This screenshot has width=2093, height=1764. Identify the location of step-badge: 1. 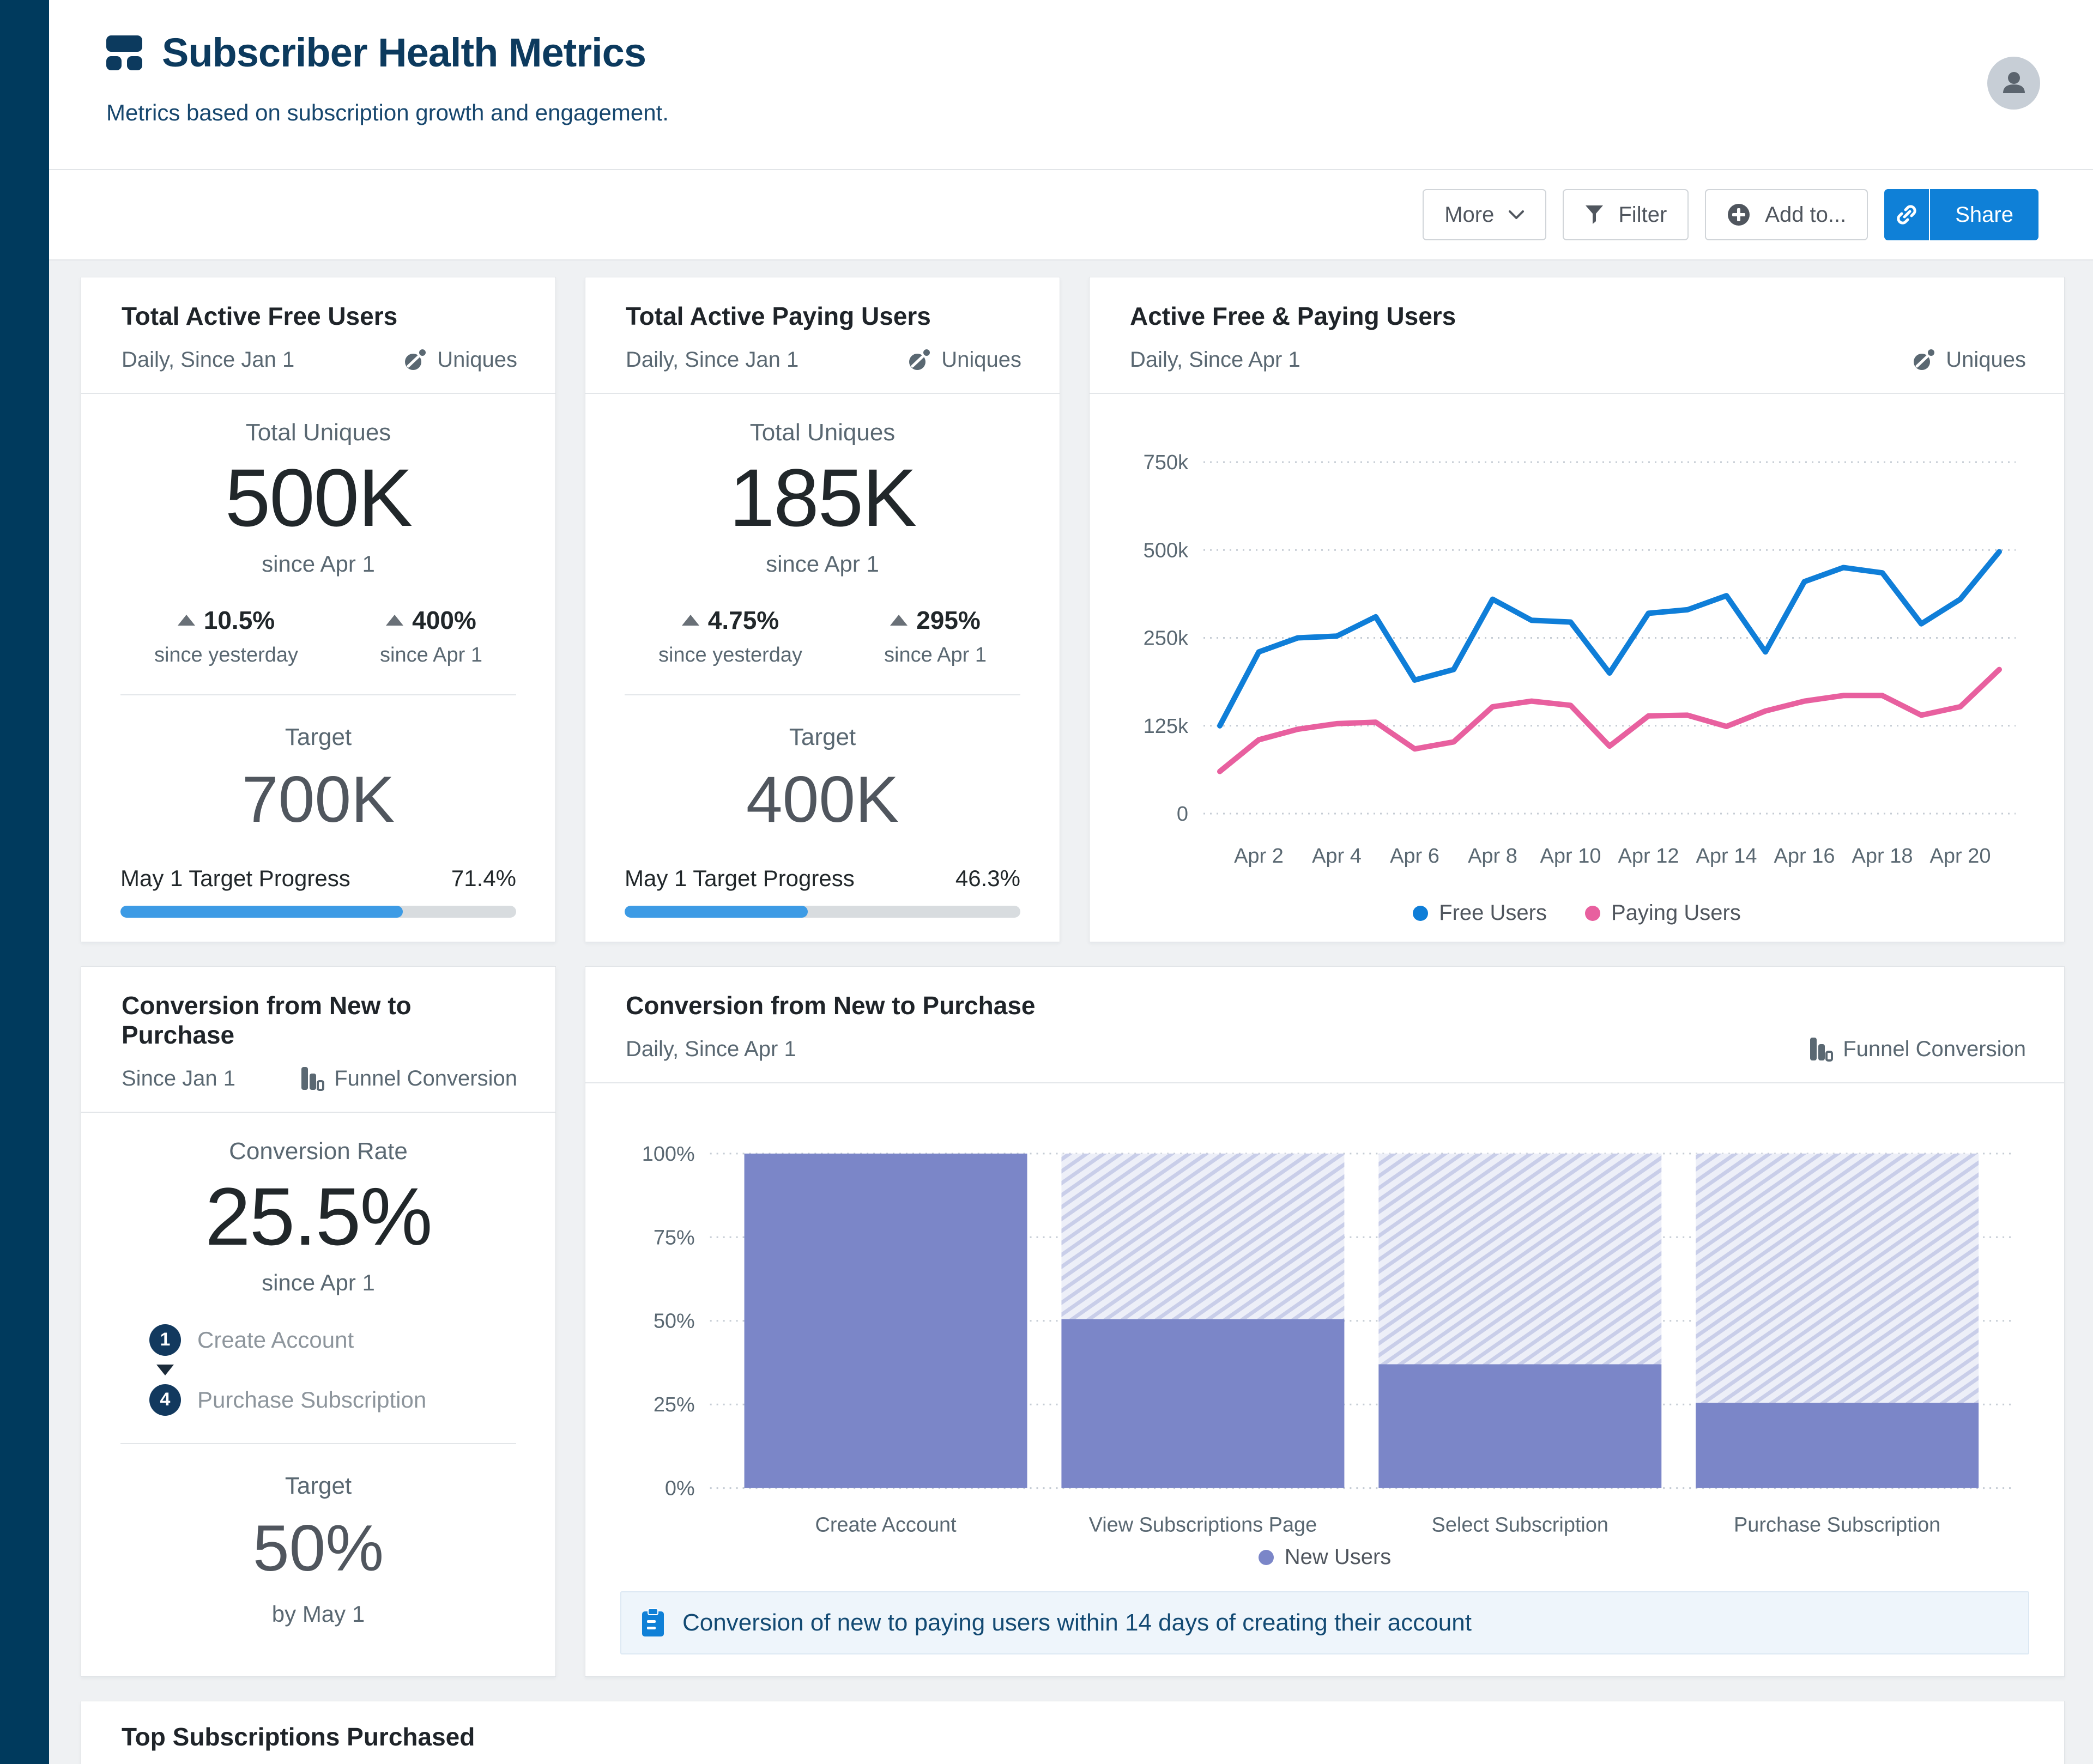
(165, 1340).